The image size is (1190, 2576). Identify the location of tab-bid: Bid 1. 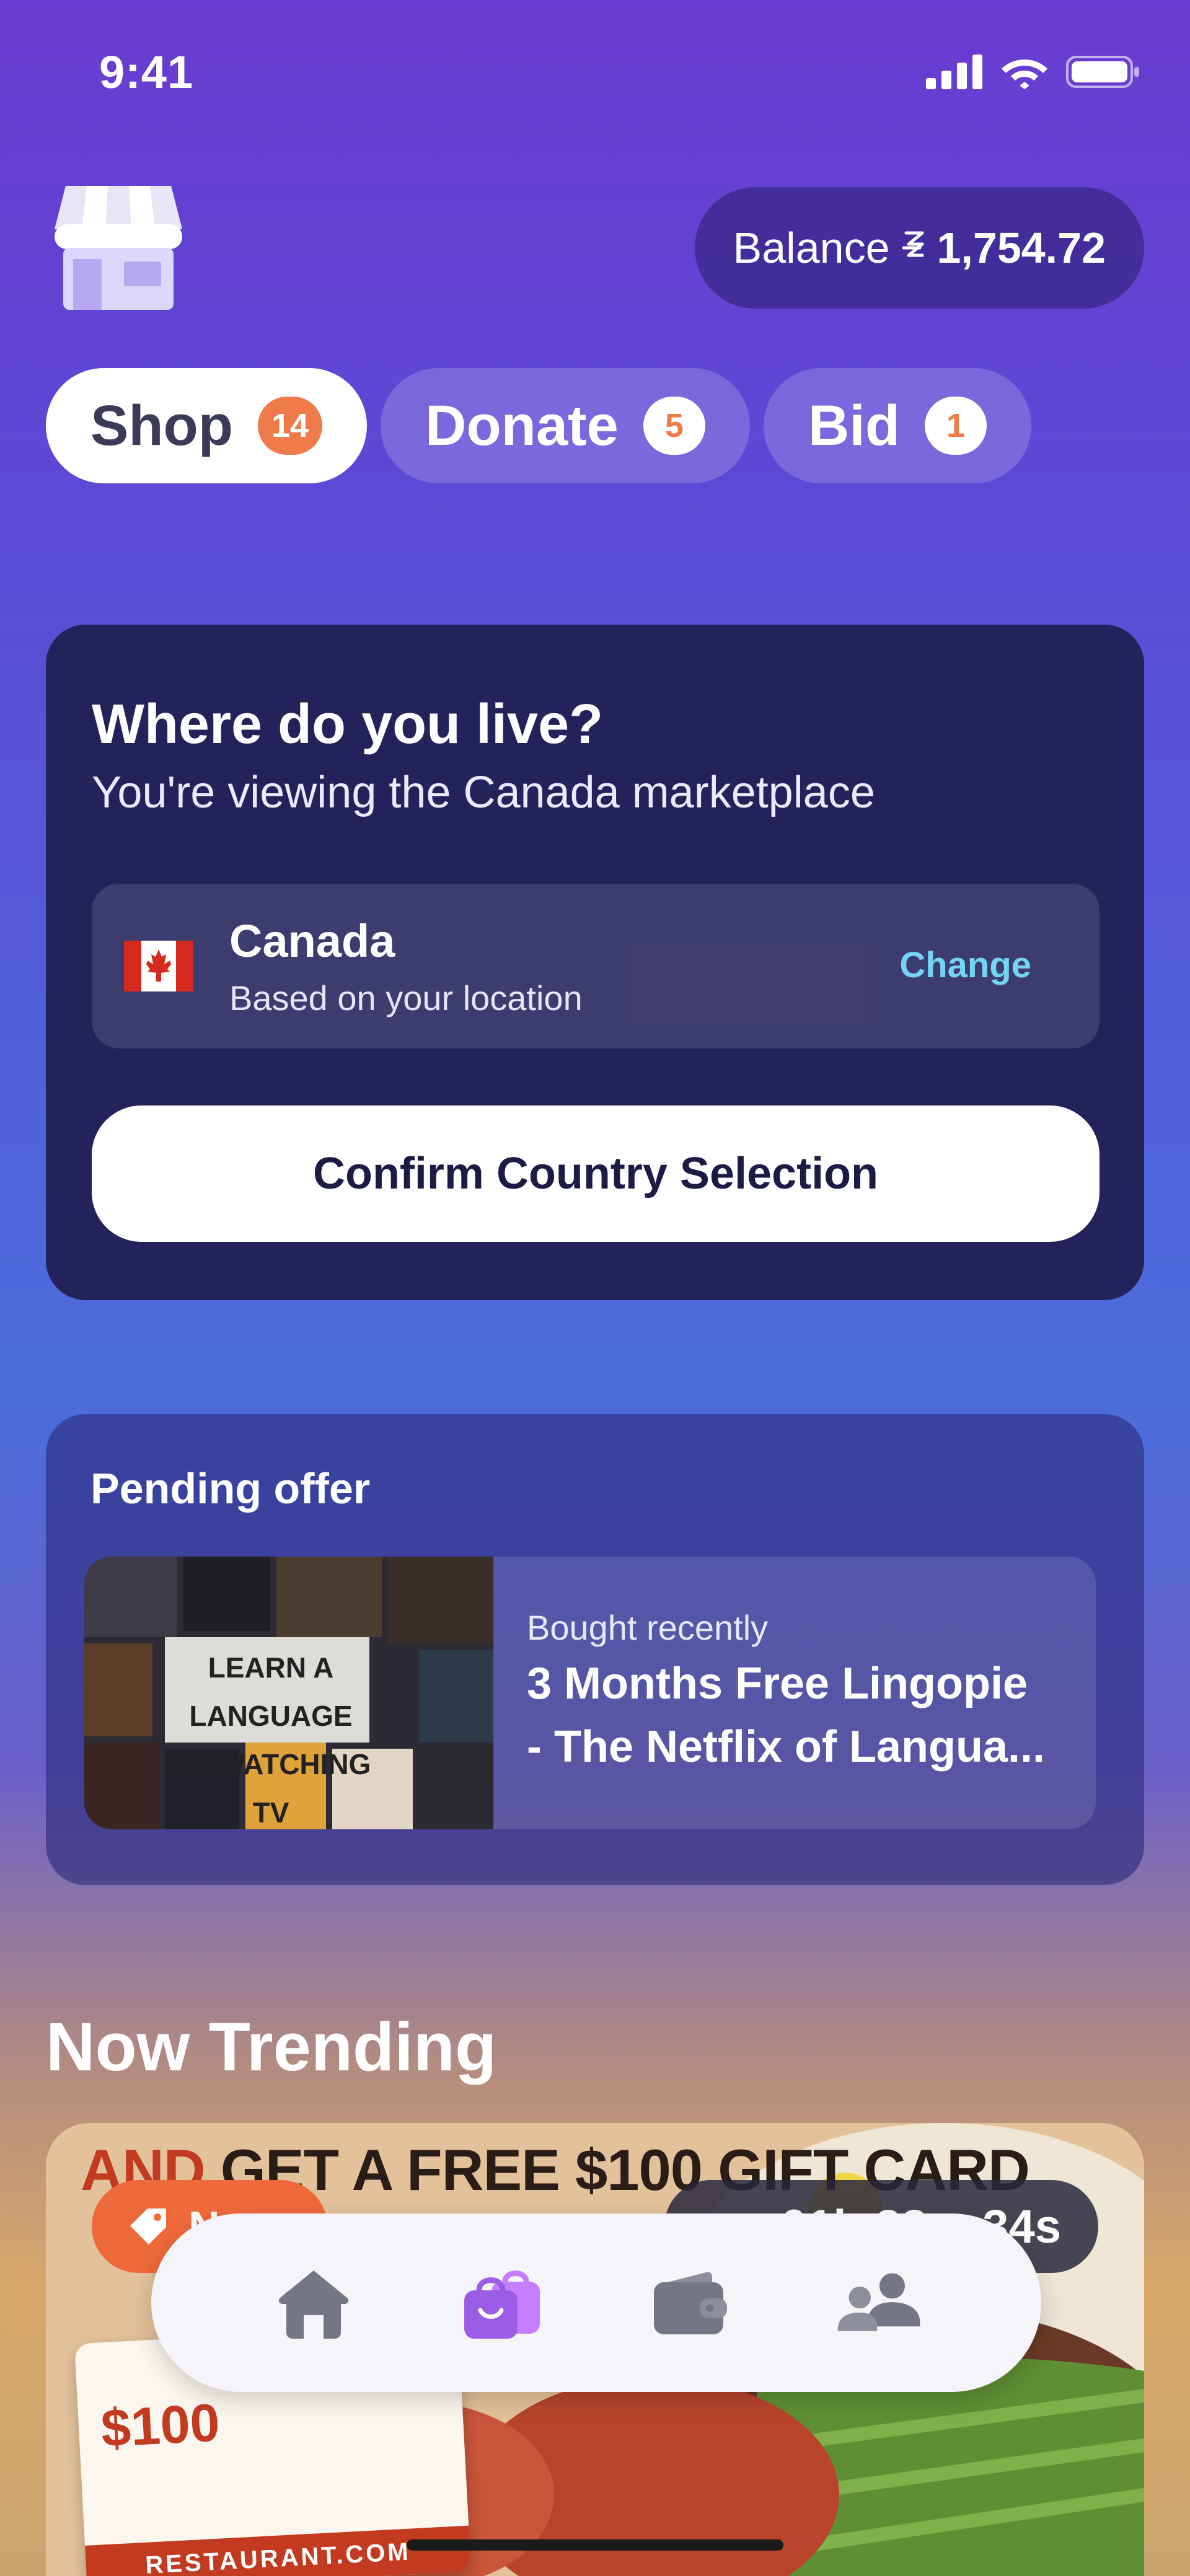
(897, 425).